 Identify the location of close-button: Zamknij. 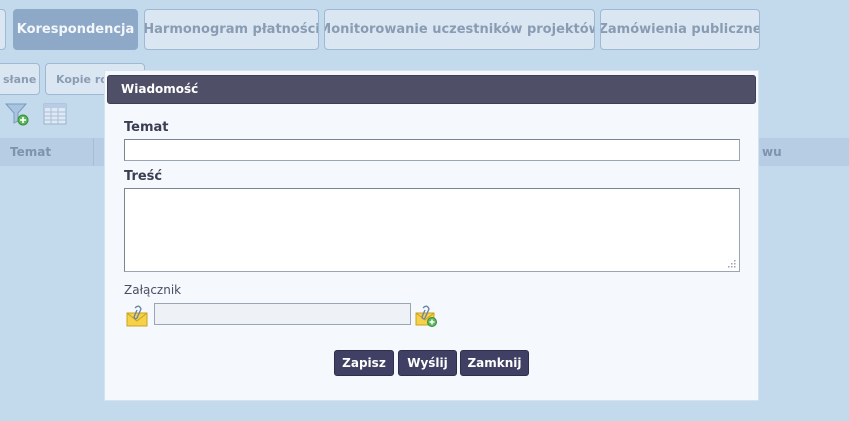
(494, 363).